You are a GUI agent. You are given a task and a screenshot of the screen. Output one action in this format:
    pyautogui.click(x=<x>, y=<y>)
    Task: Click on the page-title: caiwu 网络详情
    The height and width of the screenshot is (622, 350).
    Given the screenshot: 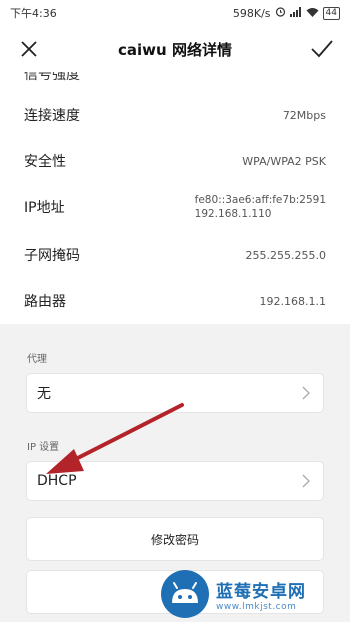 What is the action you would take?
    pyautogui.click(x=175, y=49)
    